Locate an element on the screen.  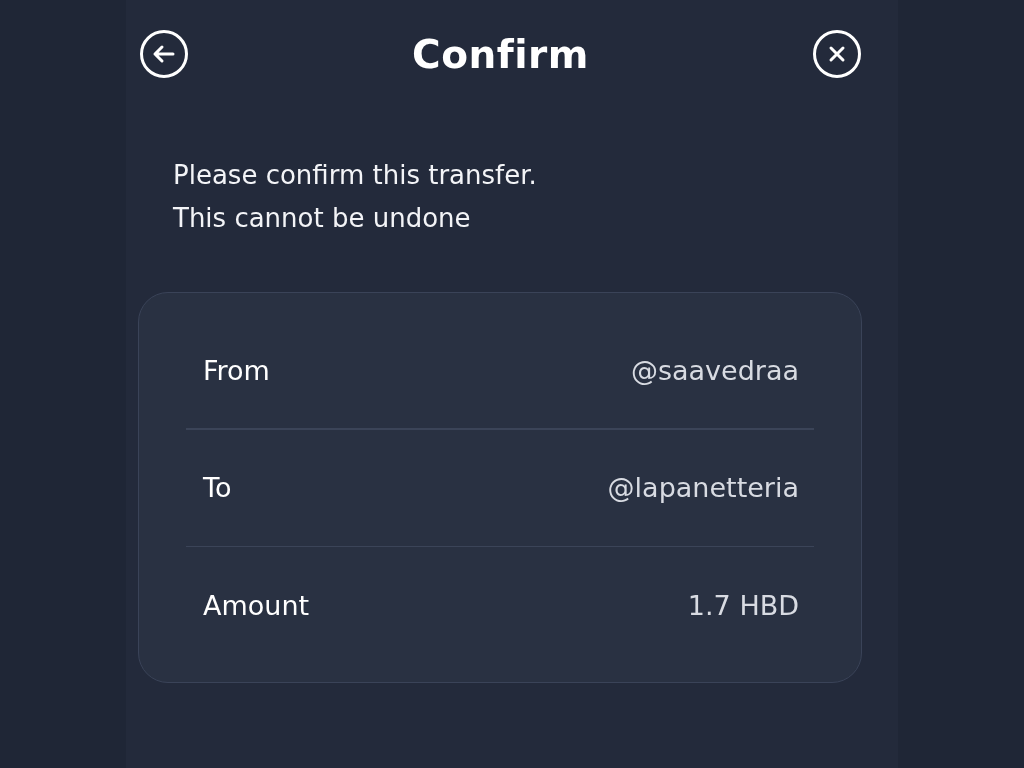
detail-label: Amount is located at coordinates (256, 605).